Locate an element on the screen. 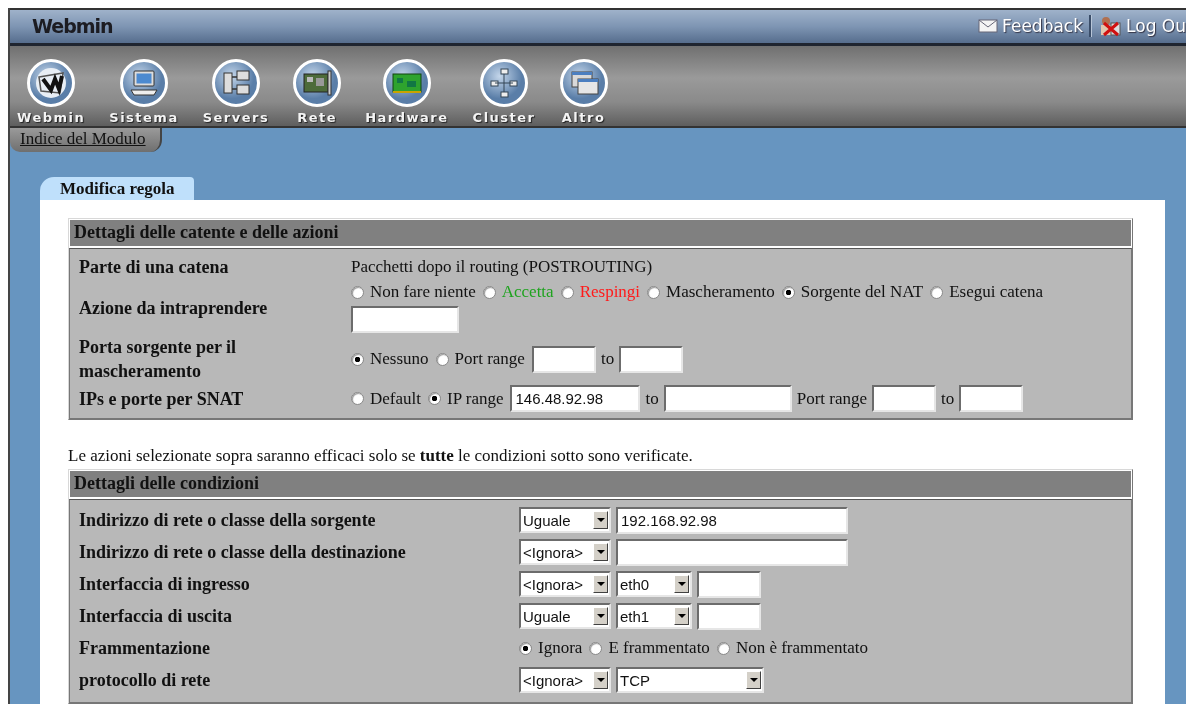 Image resolution: width=1186 pixels, height=704 pixels. field-label: Frammentazione is located at coordinates (145, 648).